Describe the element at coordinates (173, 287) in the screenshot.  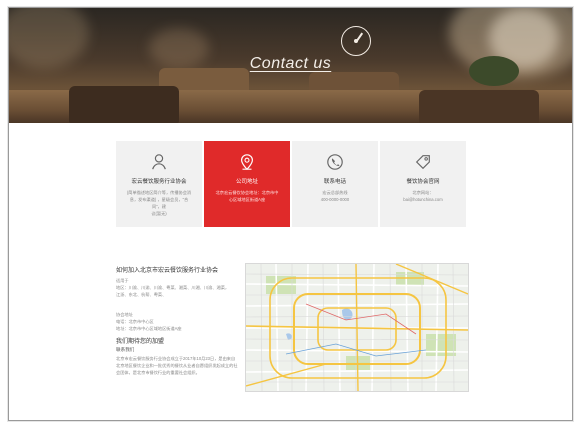
I see `join-line: 地区：川渝、川渝、川渝、粤菜、湘菜、川湘、川渝、湘菜，` at that location.